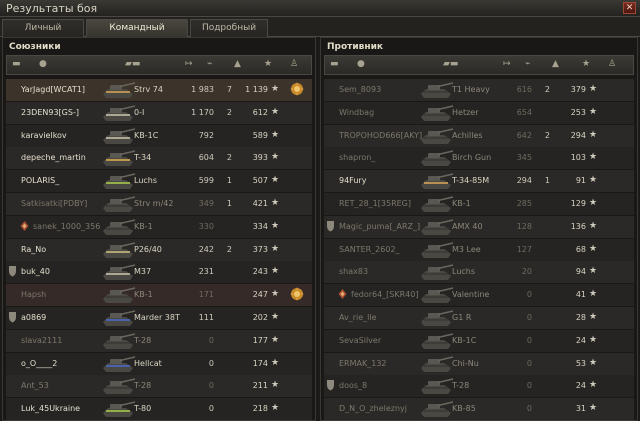 This screenshot has width=640, height=421. Describe the element at coordinates (353, 385) in the screenshot. I see `player-name: doos_8` at that location.